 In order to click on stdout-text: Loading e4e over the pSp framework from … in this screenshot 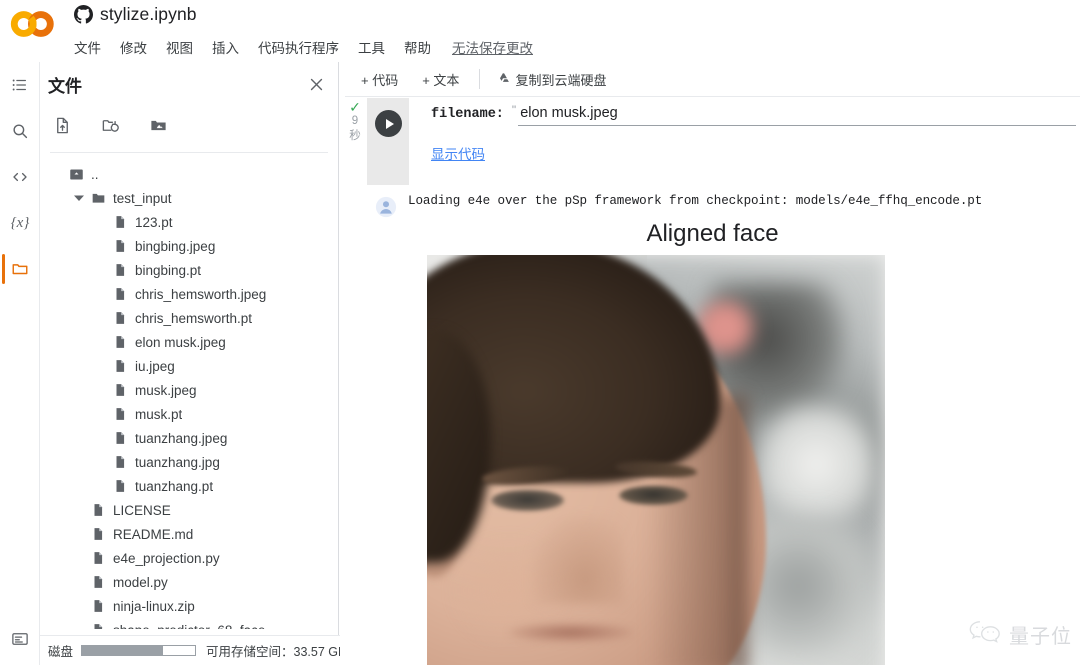, I will do `click(695, 201)`.